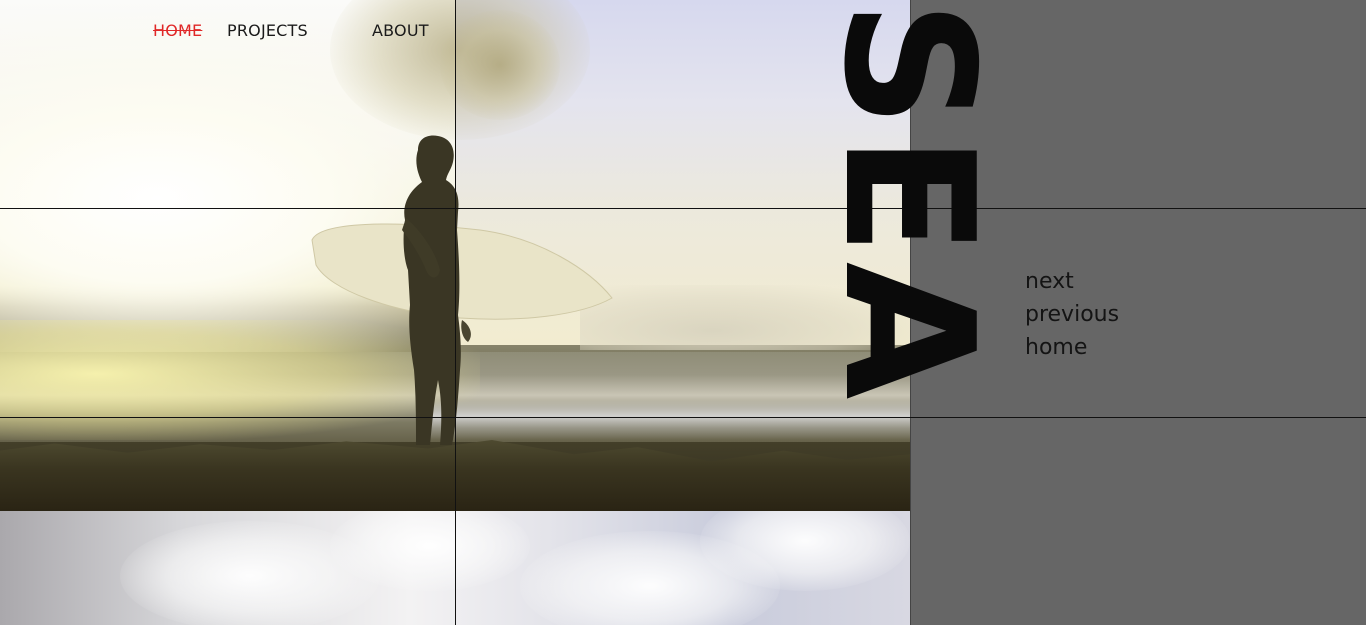  I want to click on leash, so click(466, 331).